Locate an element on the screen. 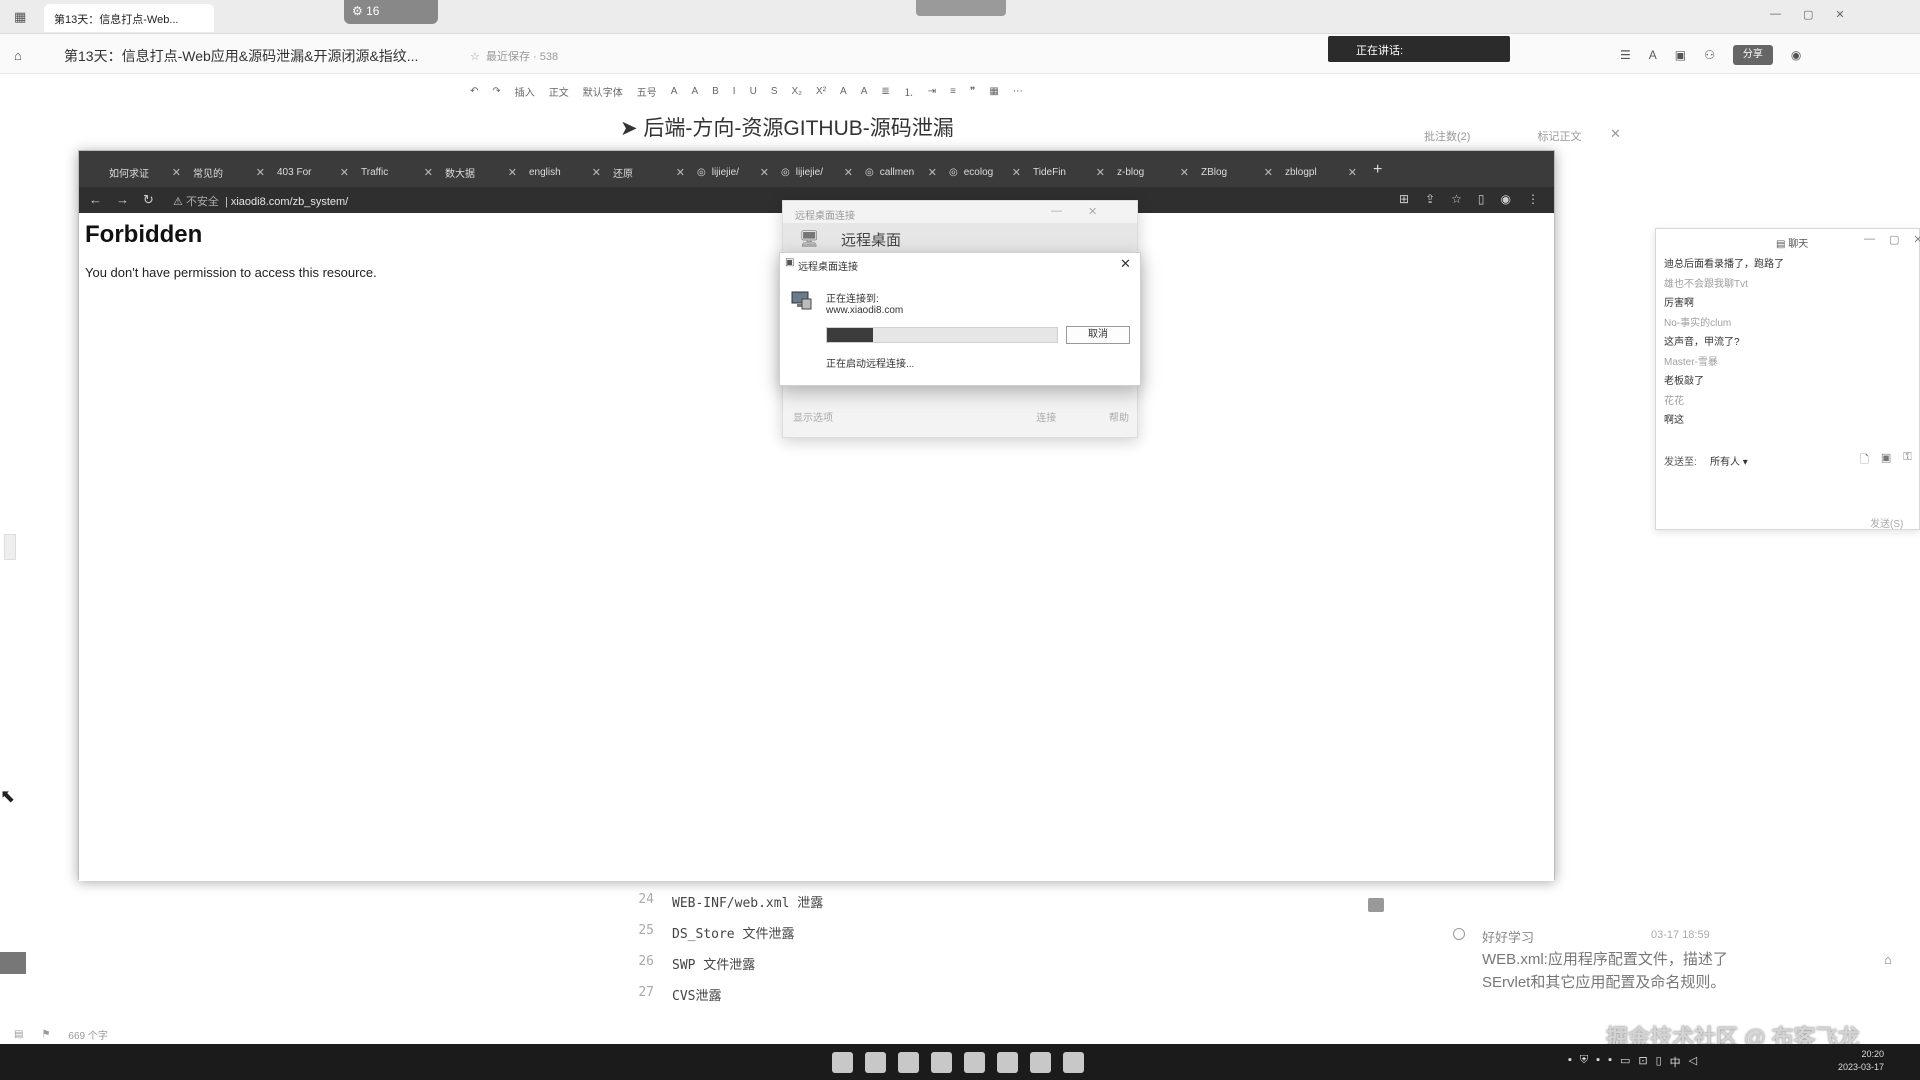 This screenshot has width=1920, height=1080. share-icon: ⇪ is located at coordinates (1430, 199).